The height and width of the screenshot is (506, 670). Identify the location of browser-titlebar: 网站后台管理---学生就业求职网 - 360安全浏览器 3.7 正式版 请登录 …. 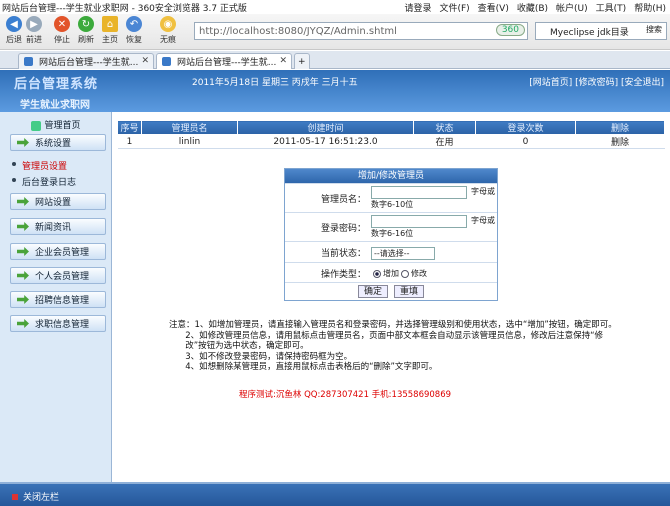
(335, 7).